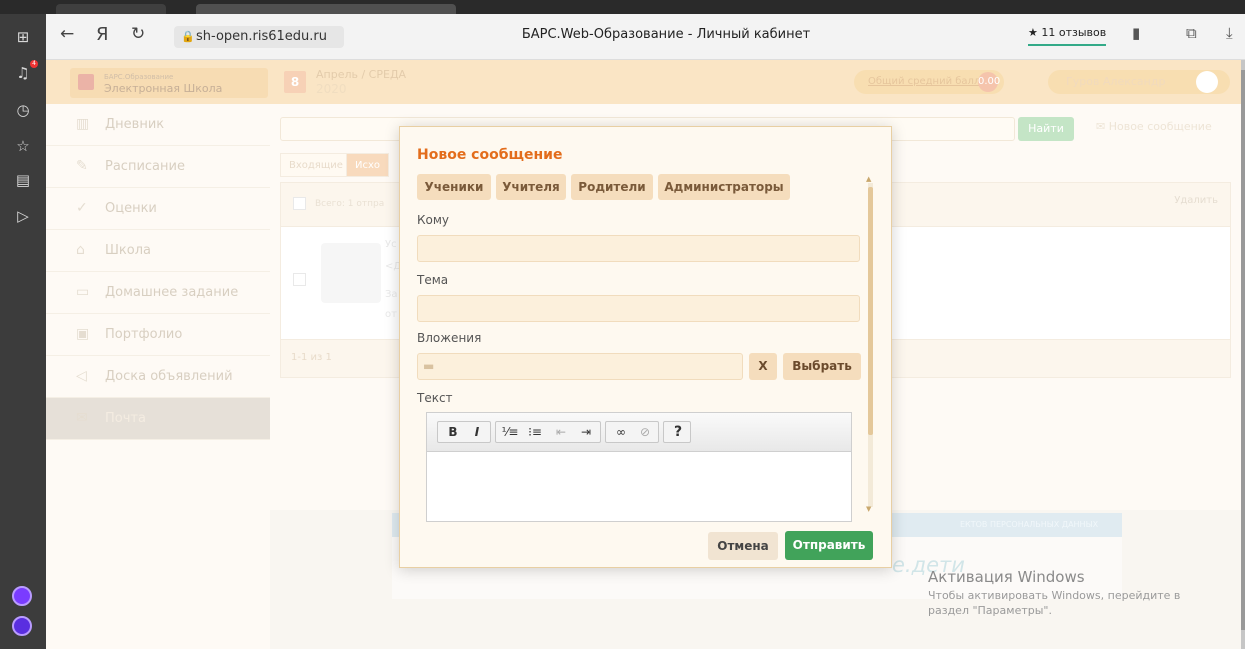 The image size is (1245, 649). What do you see at coordinates (531, 187) in the screenshot?
I see `teachers-button: Учителя` at bounding box center [531, 187].